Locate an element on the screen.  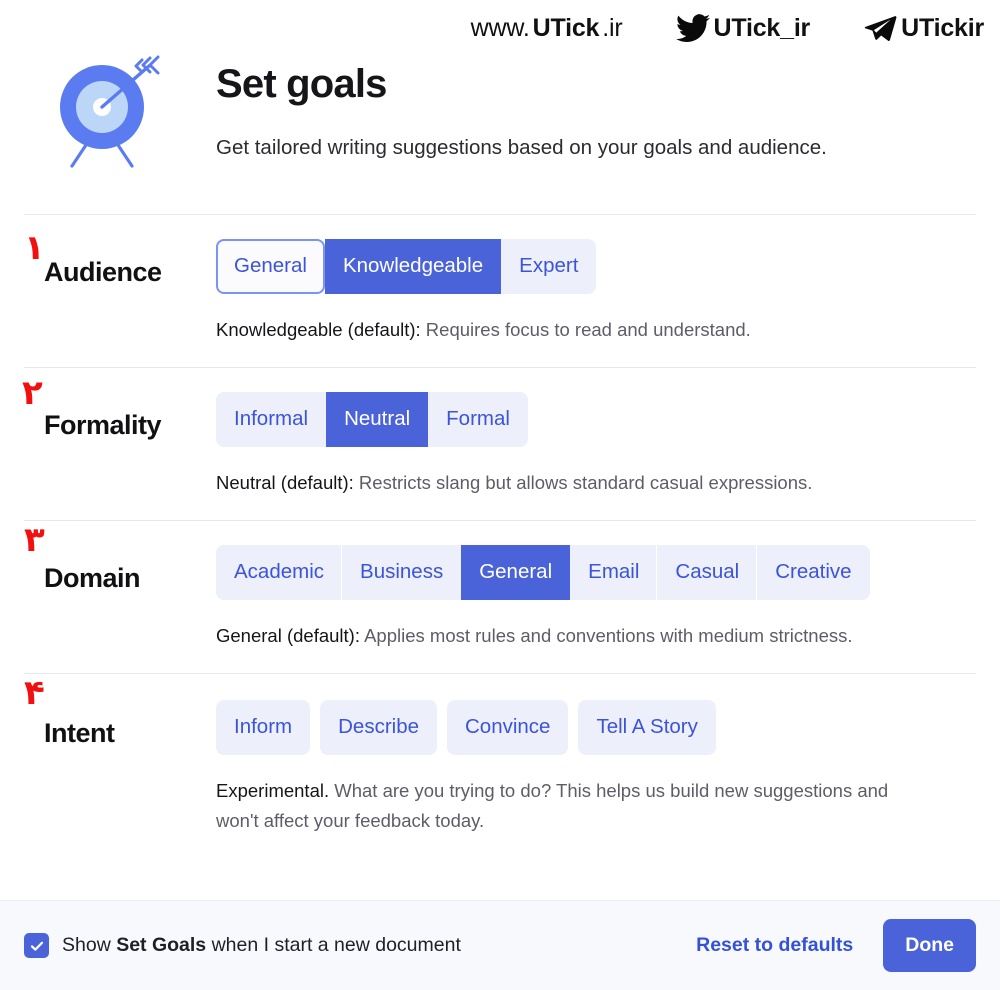
section-label-text-domain: Domain is located at coordinates (92, 578).